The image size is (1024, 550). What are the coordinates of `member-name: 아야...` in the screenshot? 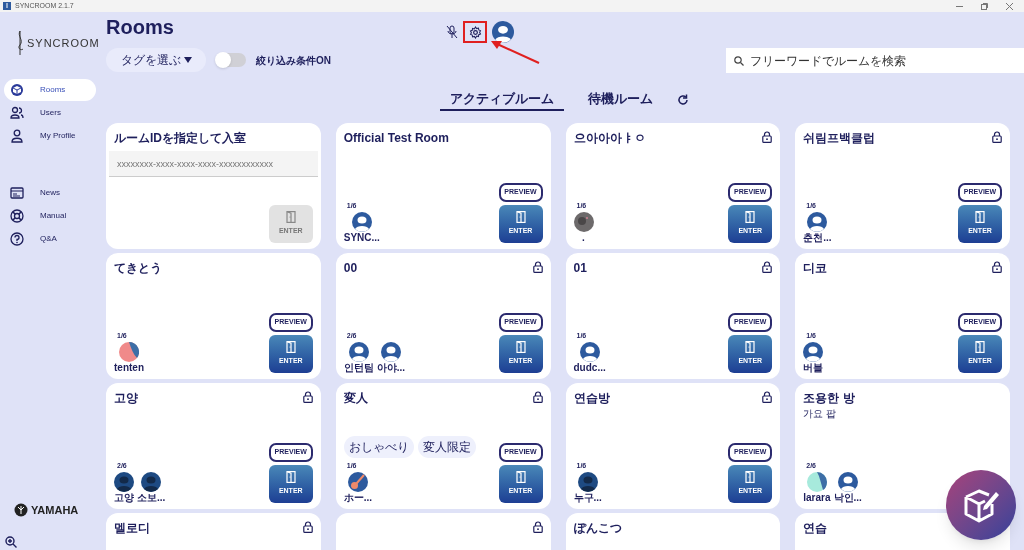 It's located at (391, 367).